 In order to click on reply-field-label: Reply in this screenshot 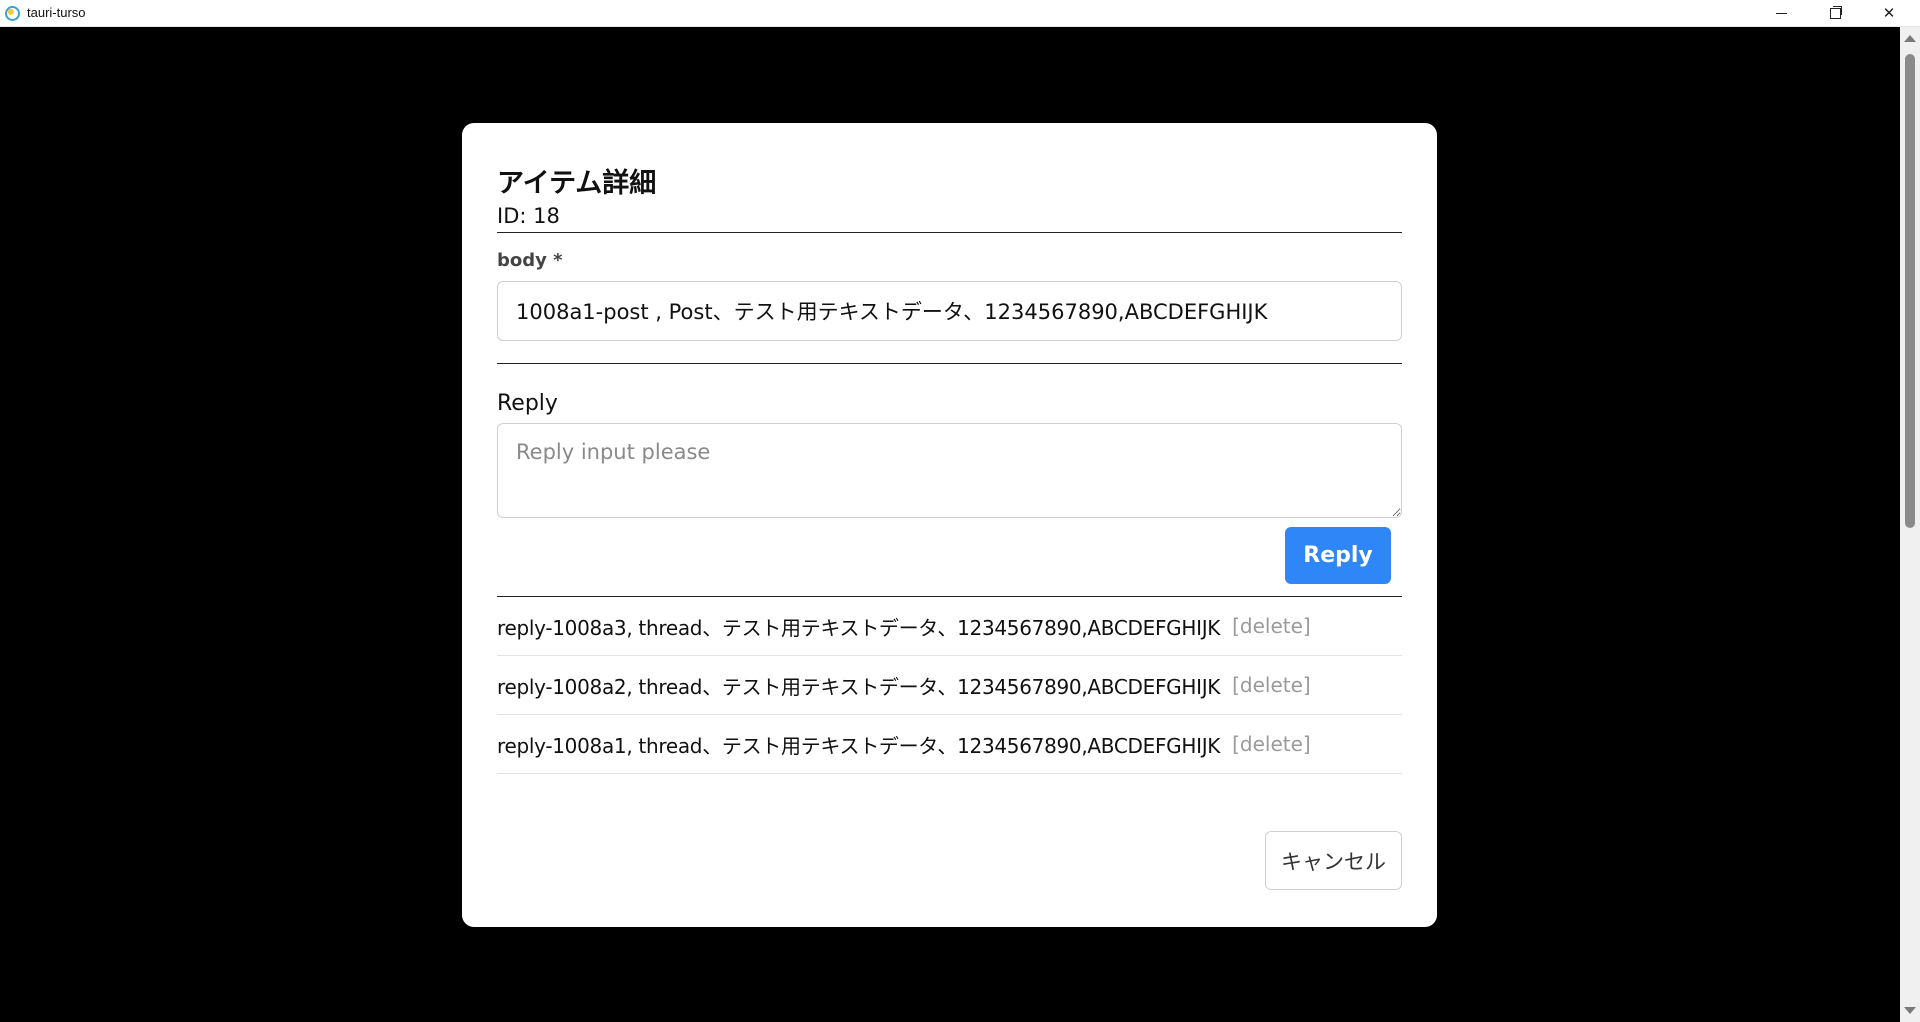, I will do `click(527, 403)`.